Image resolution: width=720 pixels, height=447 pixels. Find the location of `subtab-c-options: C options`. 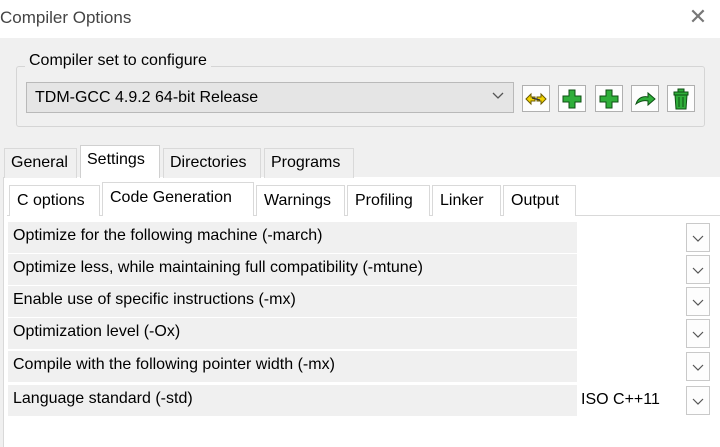

subtab-c-options: C options is located at coordinates (54, 200).